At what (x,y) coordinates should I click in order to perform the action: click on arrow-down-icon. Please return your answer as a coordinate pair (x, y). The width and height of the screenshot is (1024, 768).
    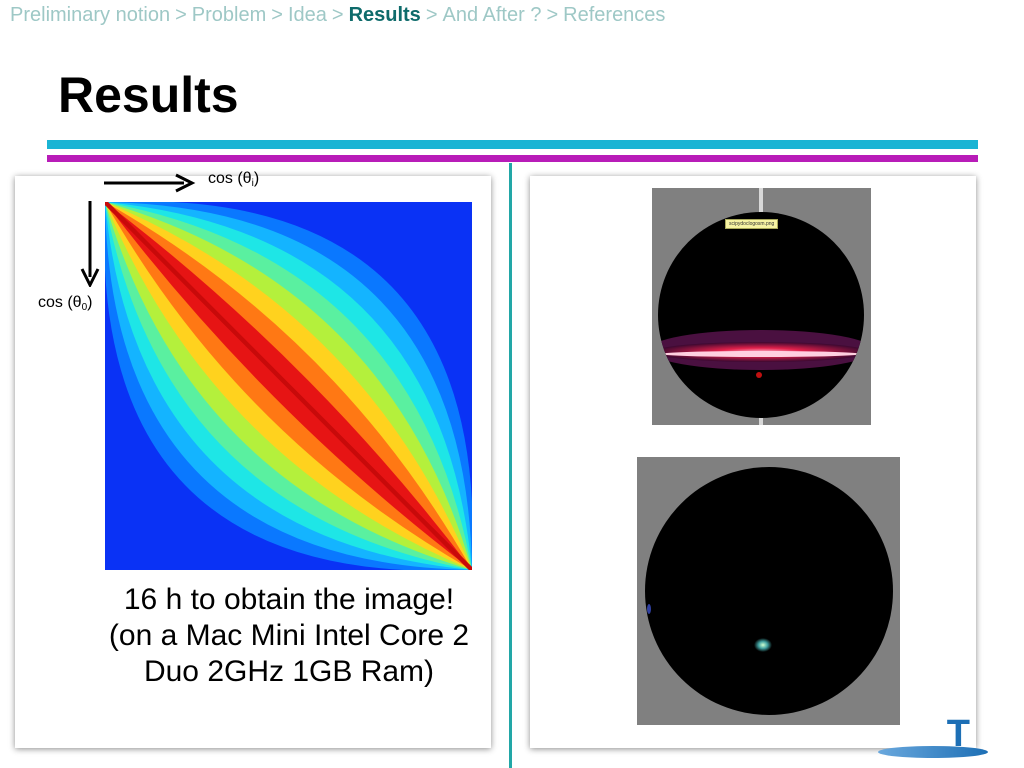
    Looking at the image, I should click on (90, 244).